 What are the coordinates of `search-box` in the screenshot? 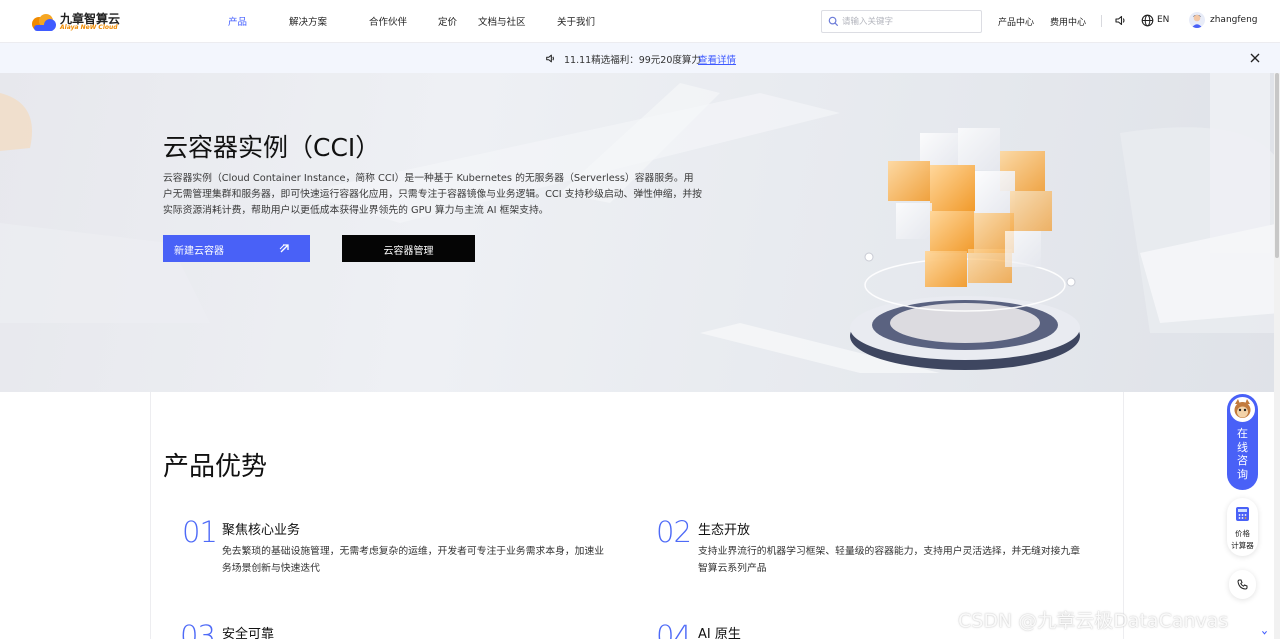 It's located at (901, 21).